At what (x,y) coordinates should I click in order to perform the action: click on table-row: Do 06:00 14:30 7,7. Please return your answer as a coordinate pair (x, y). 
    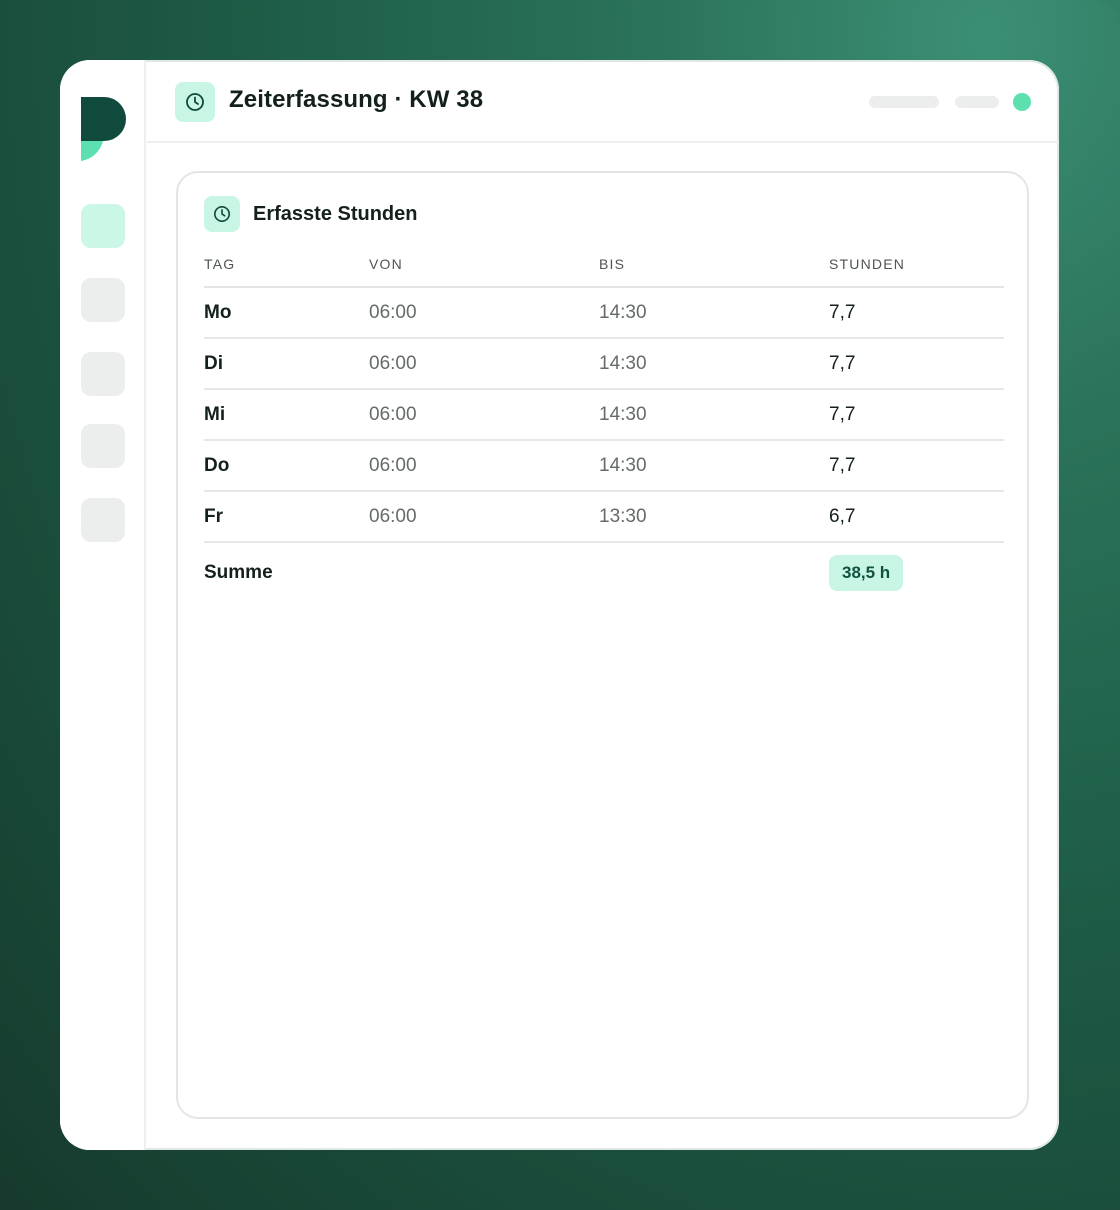
    Looking at the image, I should click on (604, 466).